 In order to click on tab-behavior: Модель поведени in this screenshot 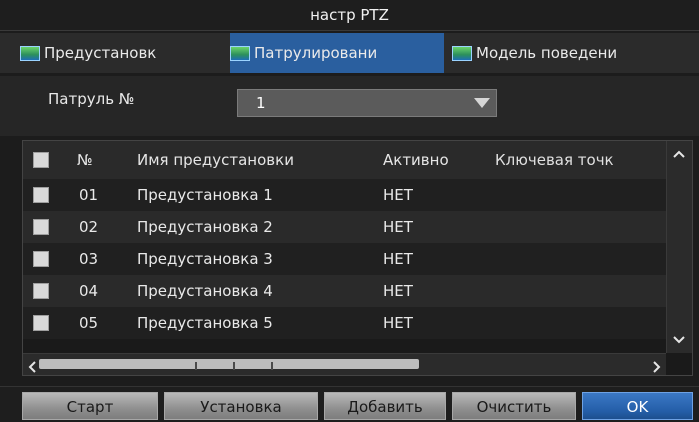, I will do `click(572, 53)`.